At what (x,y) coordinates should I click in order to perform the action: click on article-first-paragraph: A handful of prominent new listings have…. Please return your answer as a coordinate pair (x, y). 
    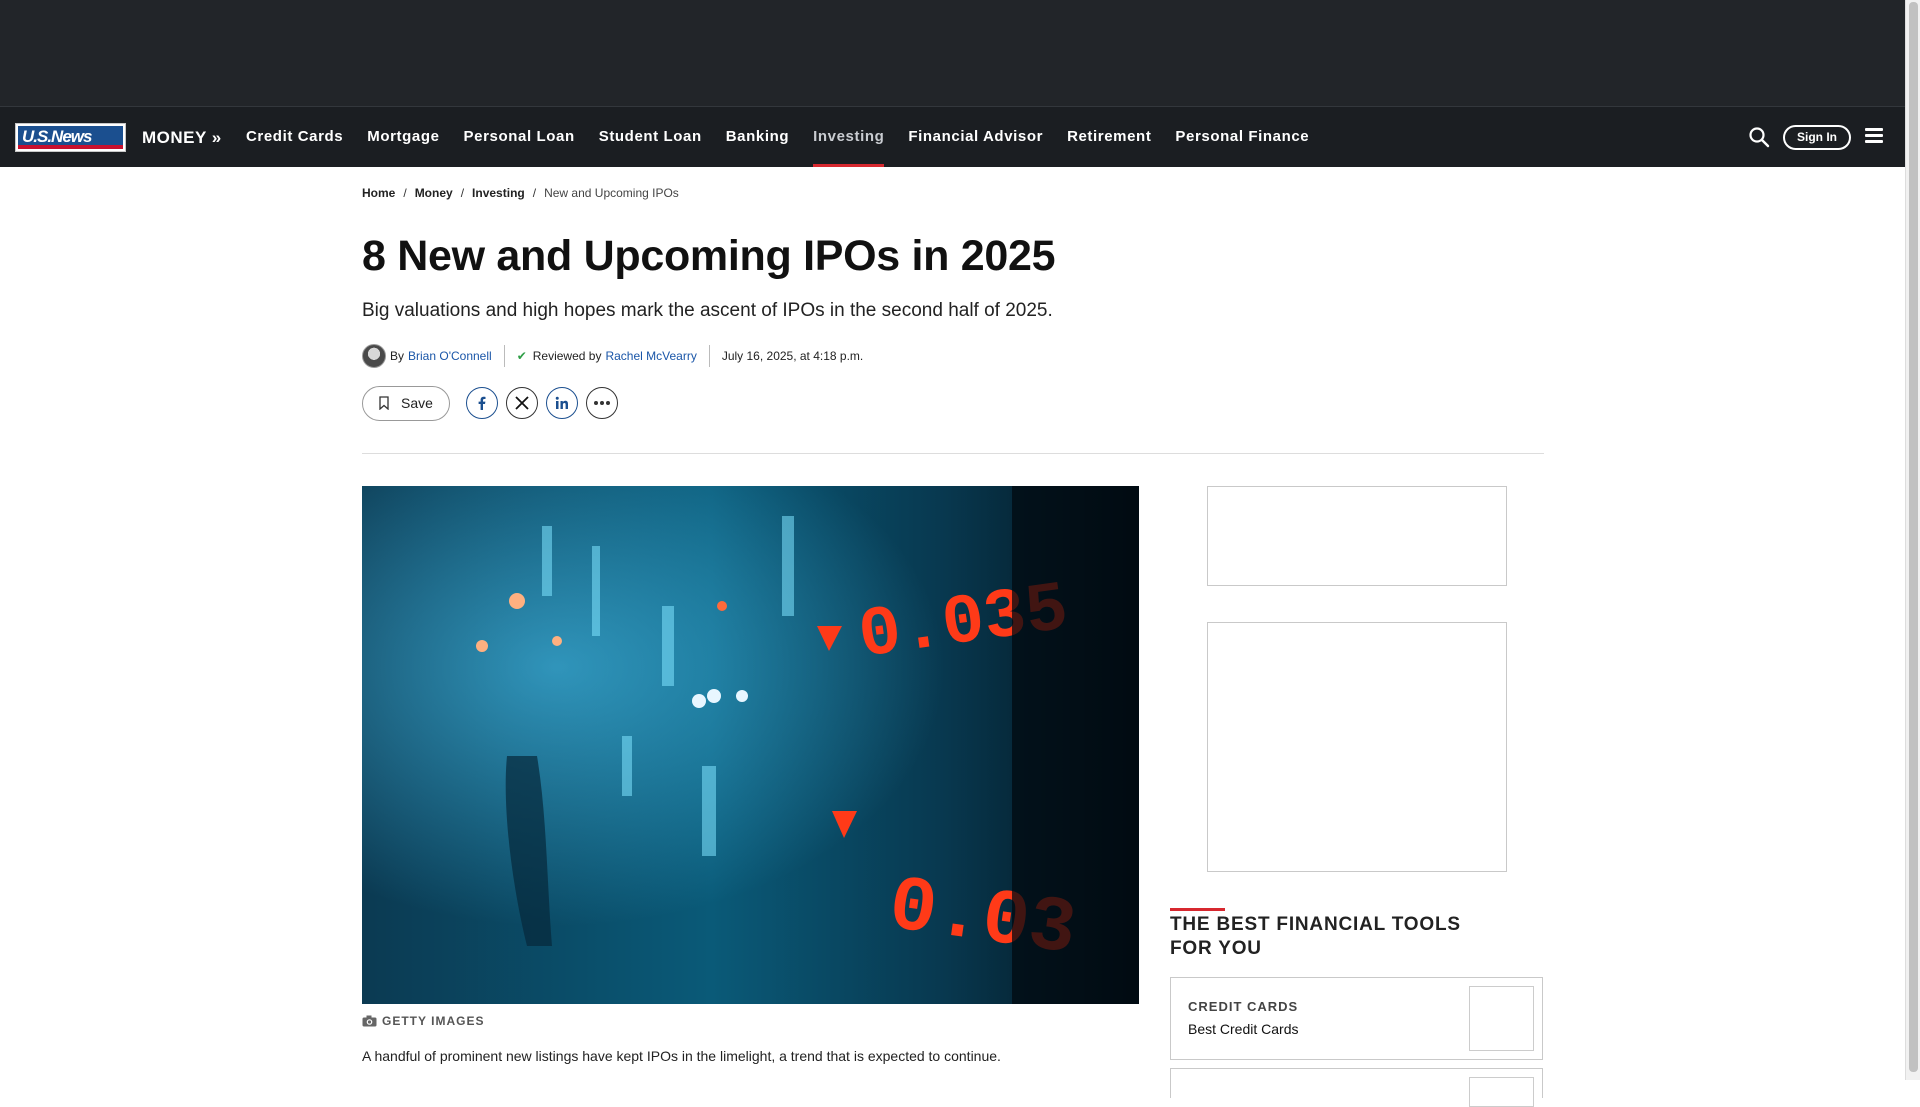
    Looking at the image, I should click on (681, 1056).